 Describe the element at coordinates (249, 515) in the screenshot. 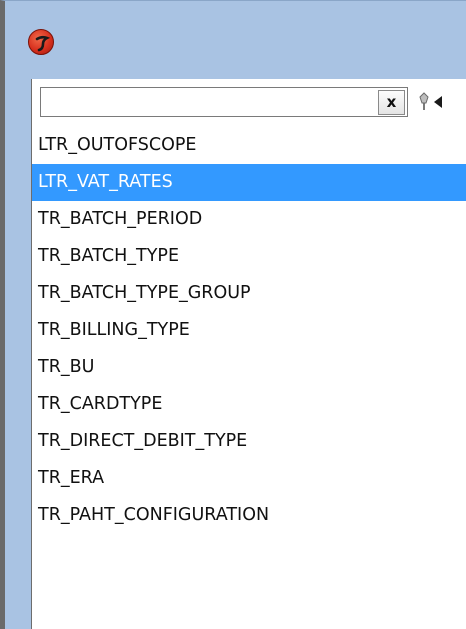

I see `list-item: TR_PAHT_CONFIGURATION` at that location.